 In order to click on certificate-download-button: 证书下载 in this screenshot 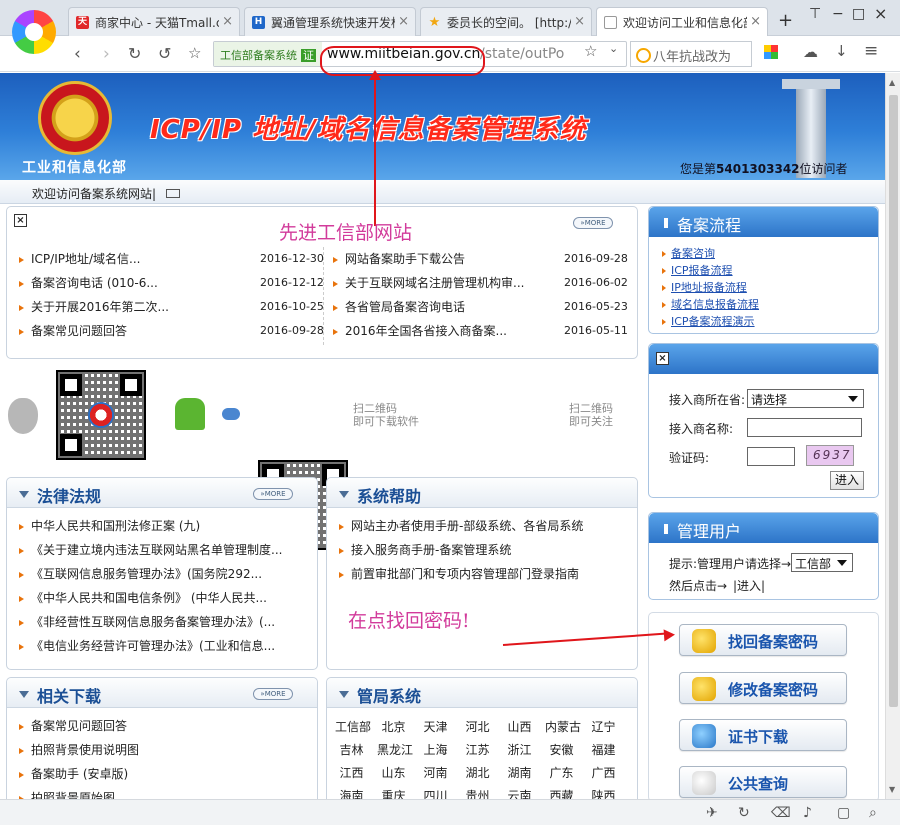, I will do `click(763, 735)`.